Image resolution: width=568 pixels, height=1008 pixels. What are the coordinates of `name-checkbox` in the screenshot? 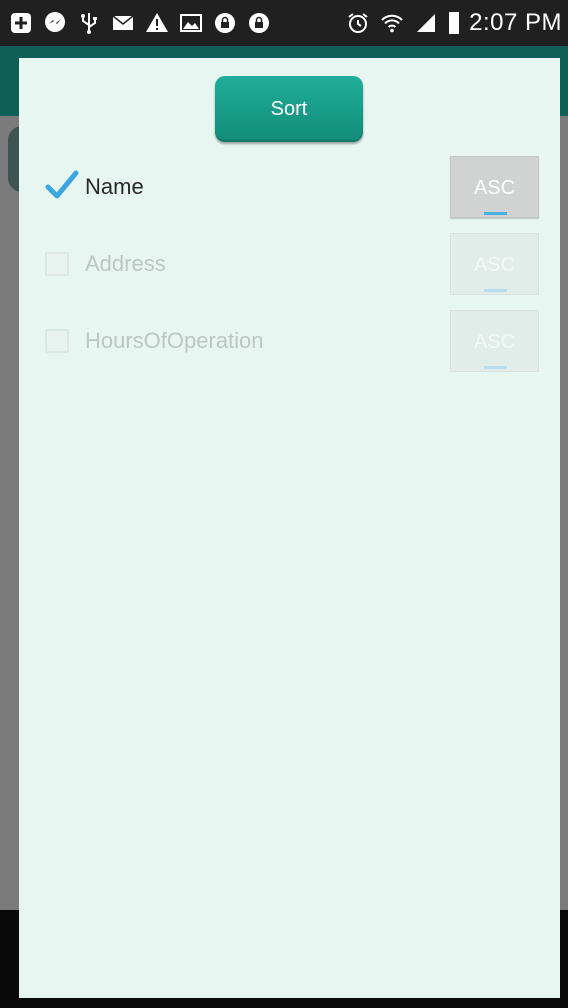 It's located at (62, 184).